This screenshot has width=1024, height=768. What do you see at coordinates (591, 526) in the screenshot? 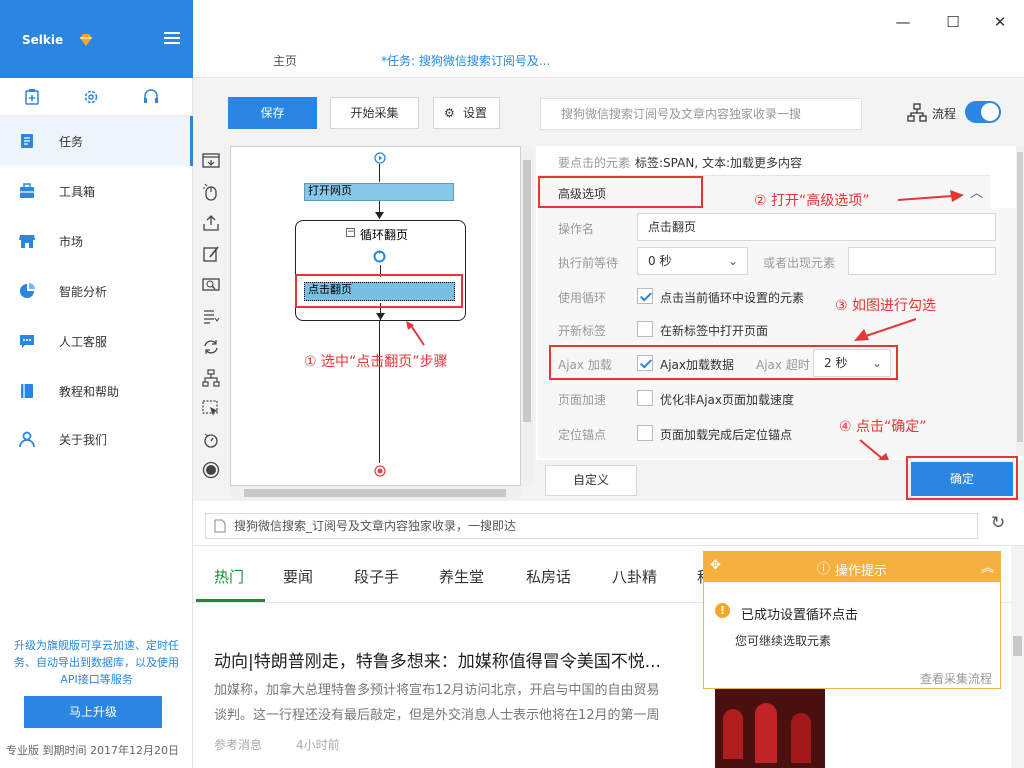
I see `address-field: 搜狗微信搜索_订阅号及文章内容独家收录，一搜即达` at bounding box center [591, 526].